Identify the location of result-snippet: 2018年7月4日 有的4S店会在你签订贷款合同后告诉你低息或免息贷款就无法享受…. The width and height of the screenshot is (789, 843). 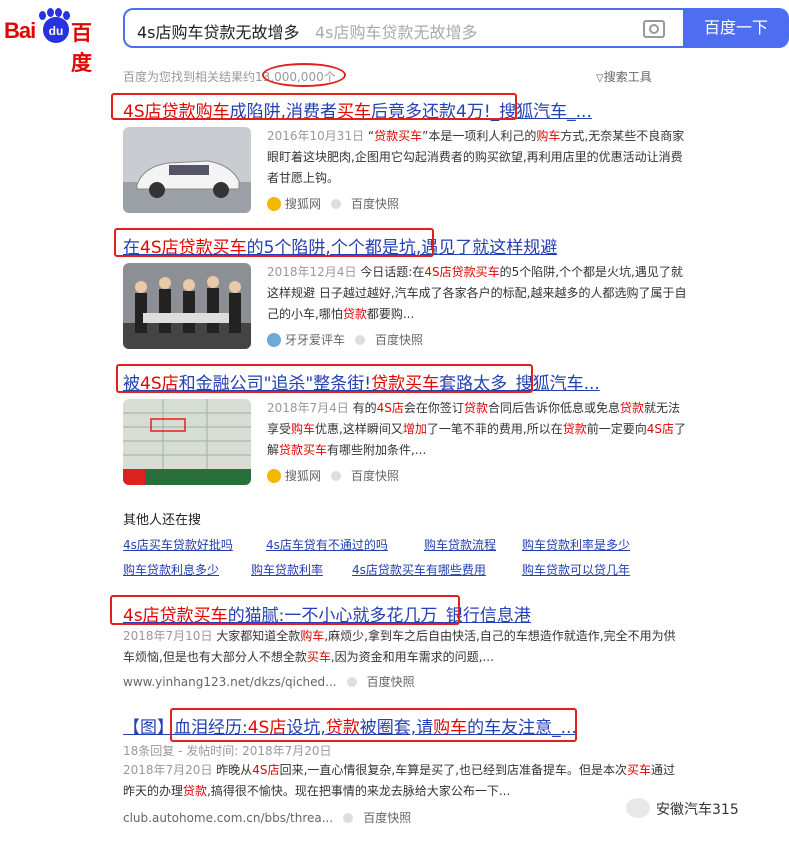
(477, 429).